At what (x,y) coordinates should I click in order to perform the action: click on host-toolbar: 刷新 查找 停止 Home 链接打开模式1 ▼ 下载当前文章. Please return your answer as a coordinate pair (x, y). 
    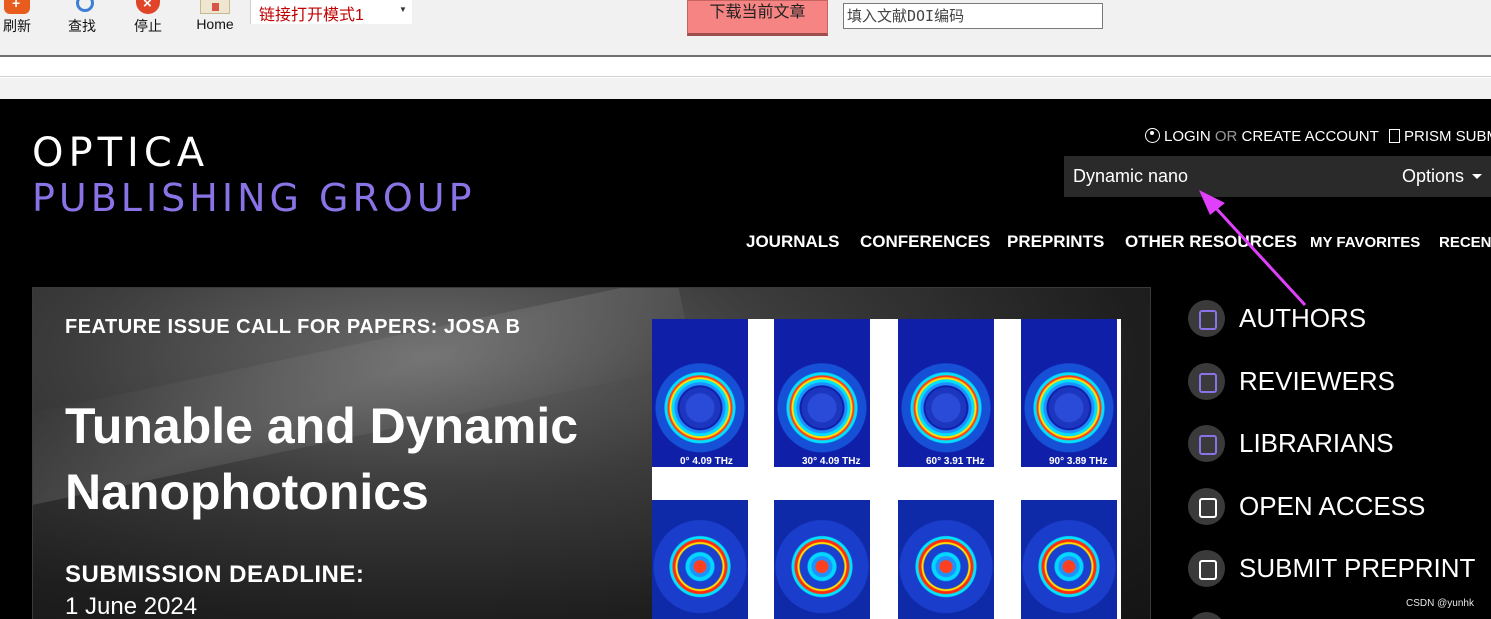
    Looking at the image, I should click on (745, 28).